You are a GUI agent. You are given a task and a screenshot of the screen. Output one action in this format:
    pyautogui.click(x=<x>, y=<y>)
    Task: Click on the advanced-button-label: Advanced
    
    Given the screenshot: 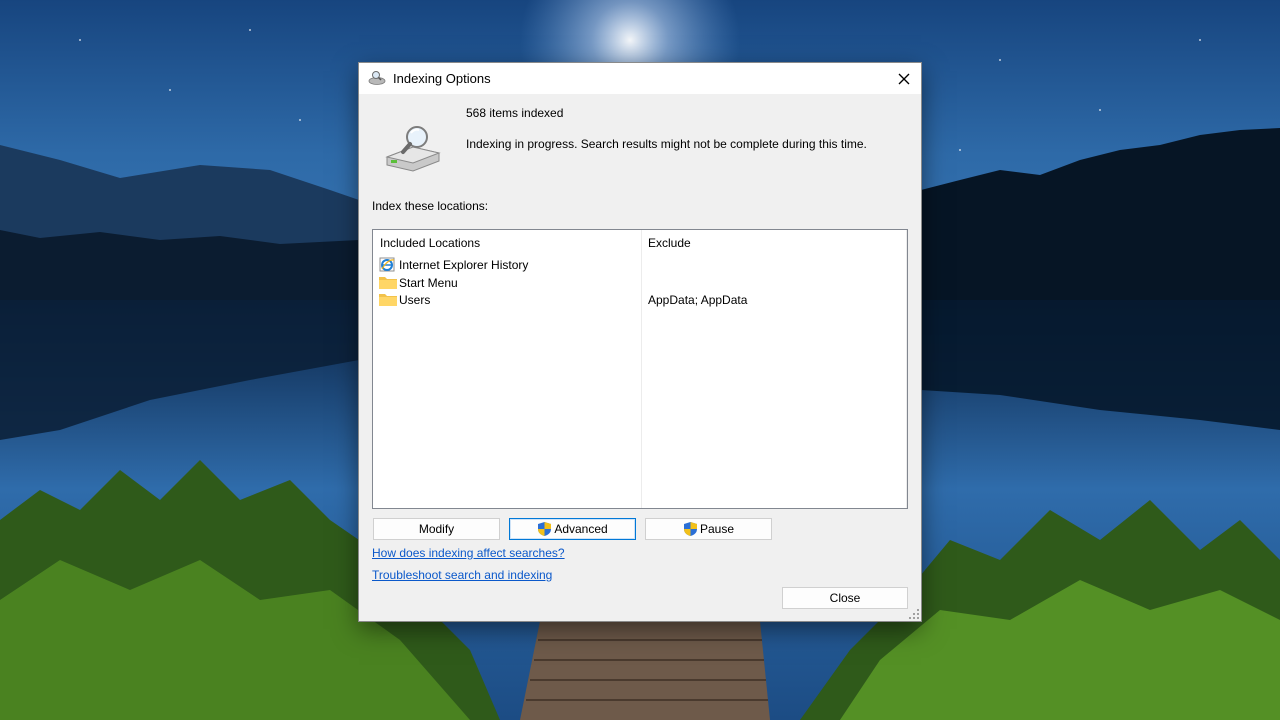 What is the action you would take?
    pyautogui.click(x=581, y=529)
    